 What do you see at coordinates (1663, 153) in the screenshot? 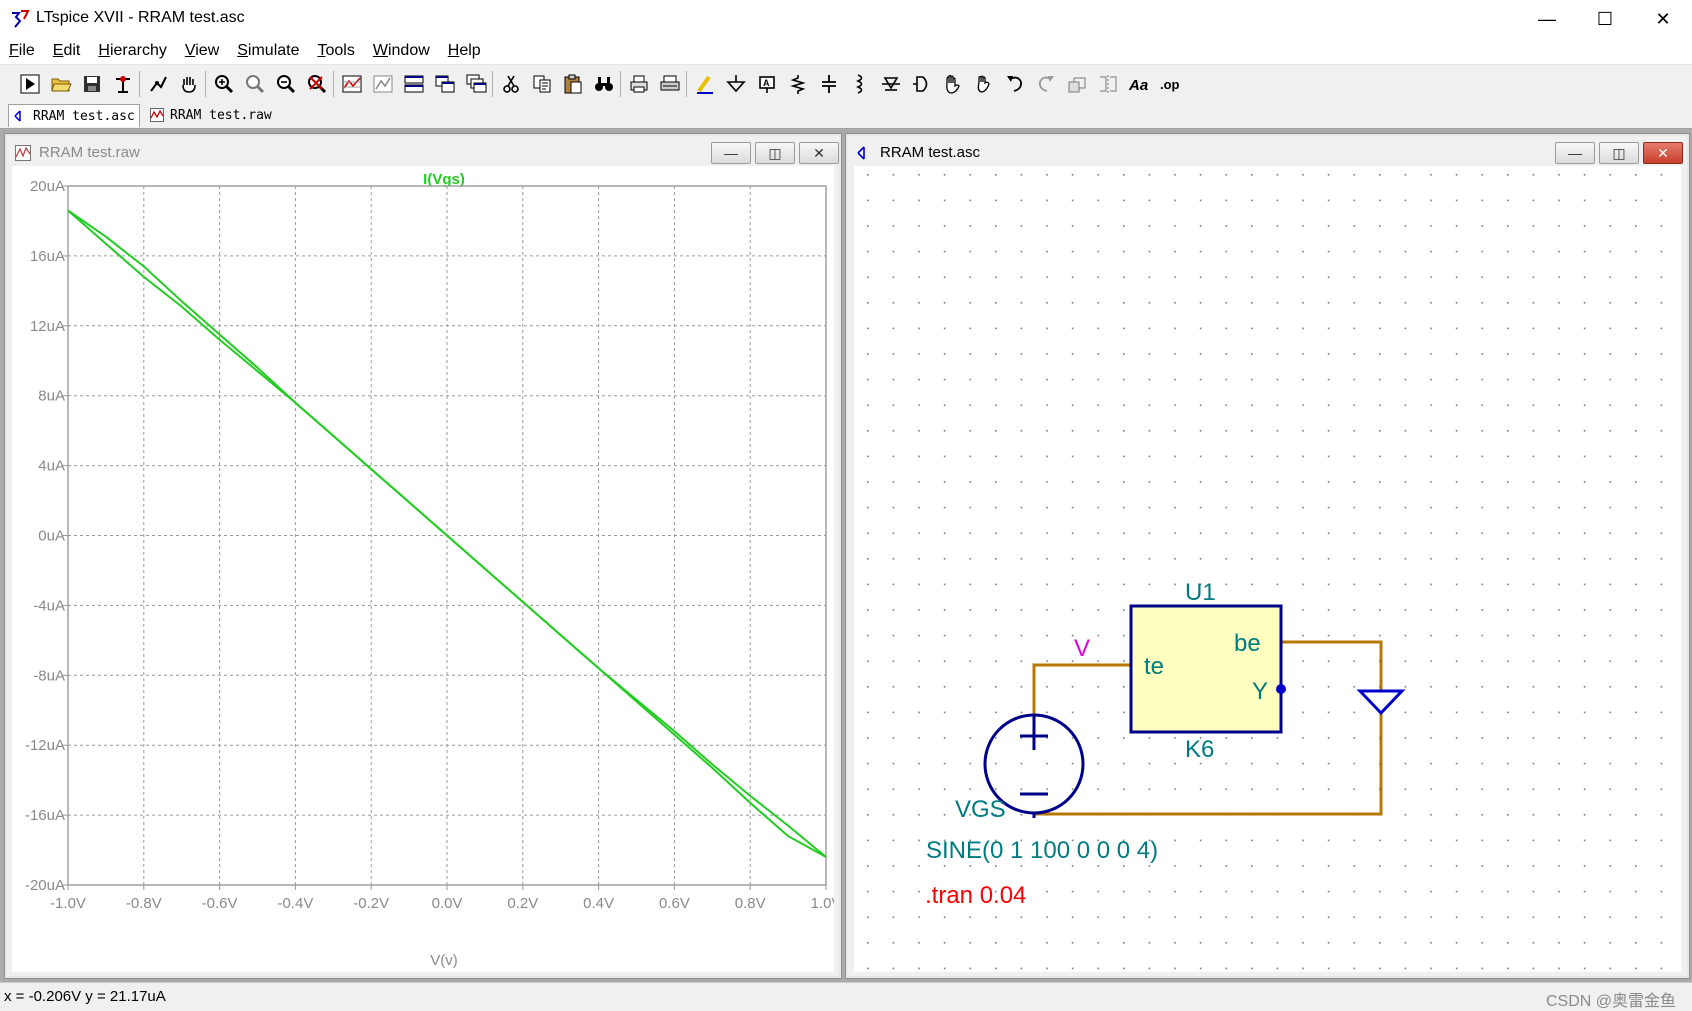
I see `schematic-close-button: ✕` at bounding box center [1663, 153].